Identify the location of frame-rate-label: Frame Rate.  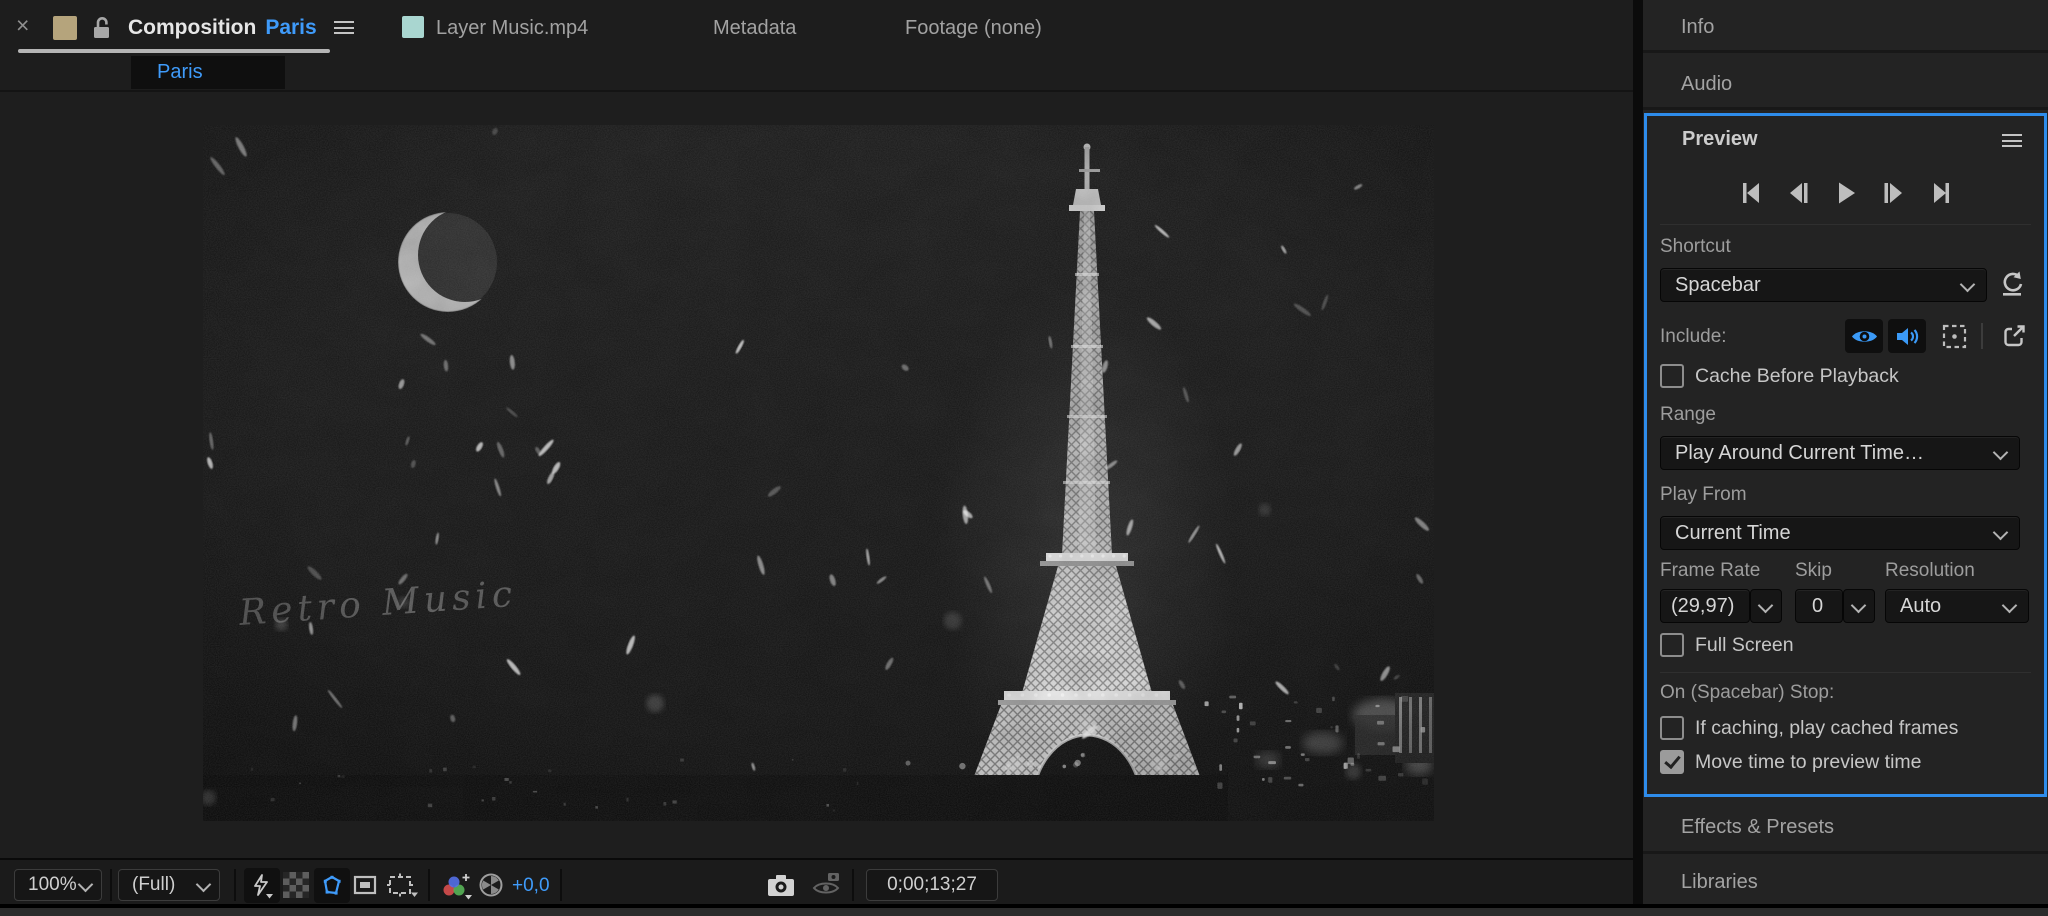
(1710, 570).